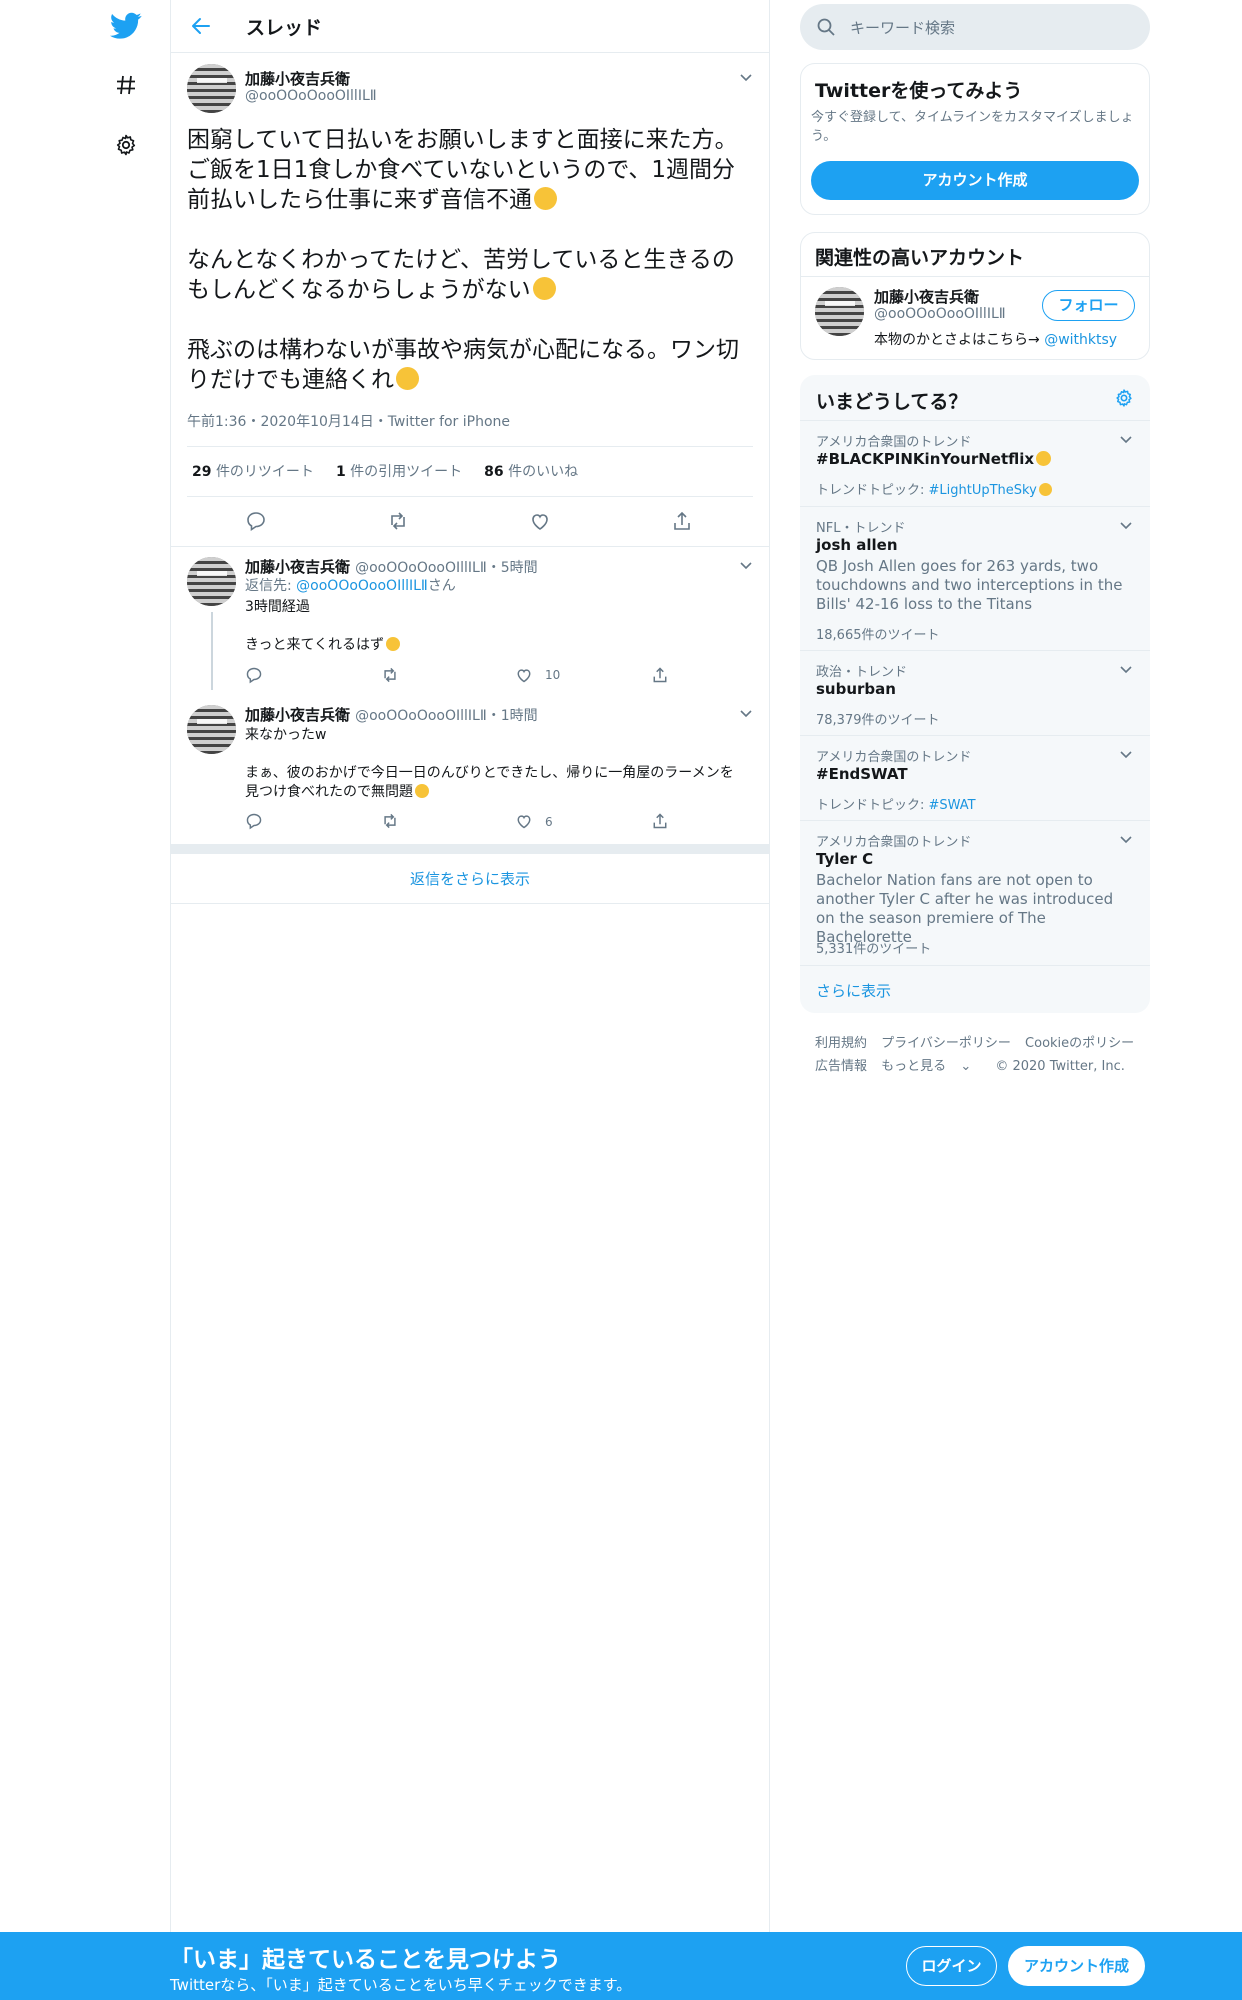  Describe the element at coordinates (975, 777) in the screenshot. I see `trend-item: アメリカ合衆国のトレンド #EndSWAT トレンドトピック: #SWAT` at that location.